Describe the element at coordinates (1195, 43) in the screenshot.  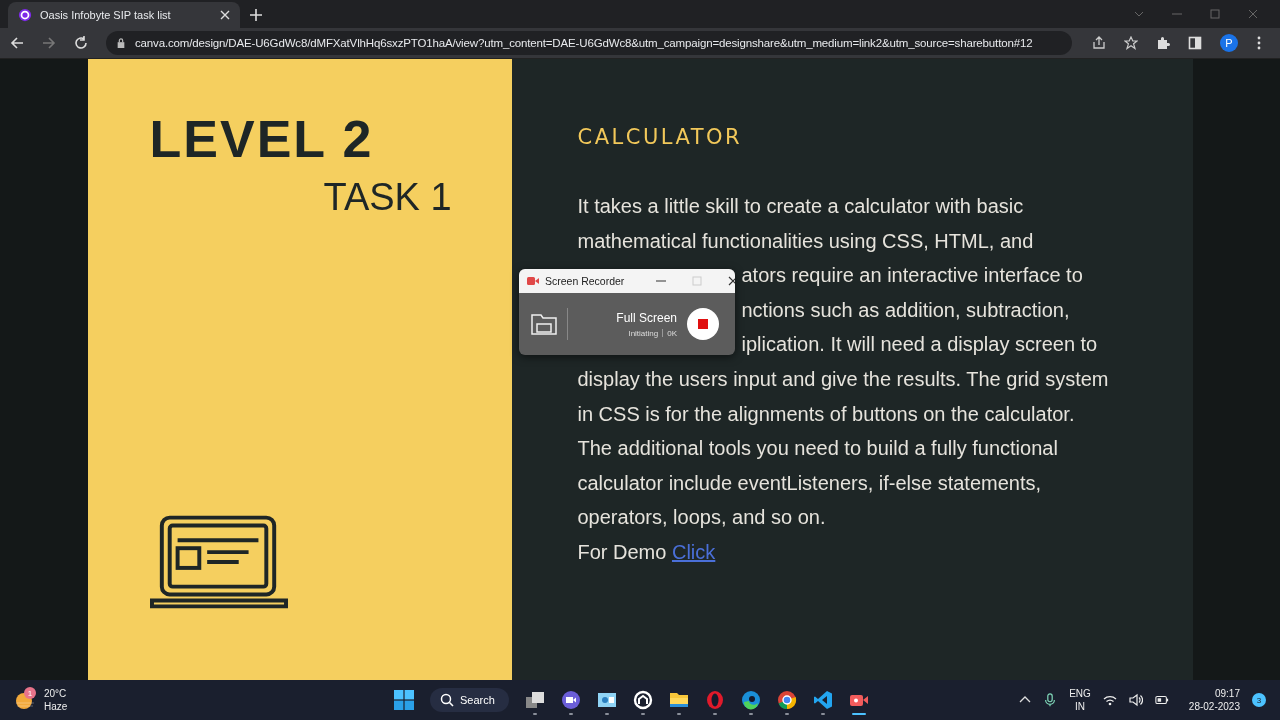
I see `sidebar-icon` at that location.